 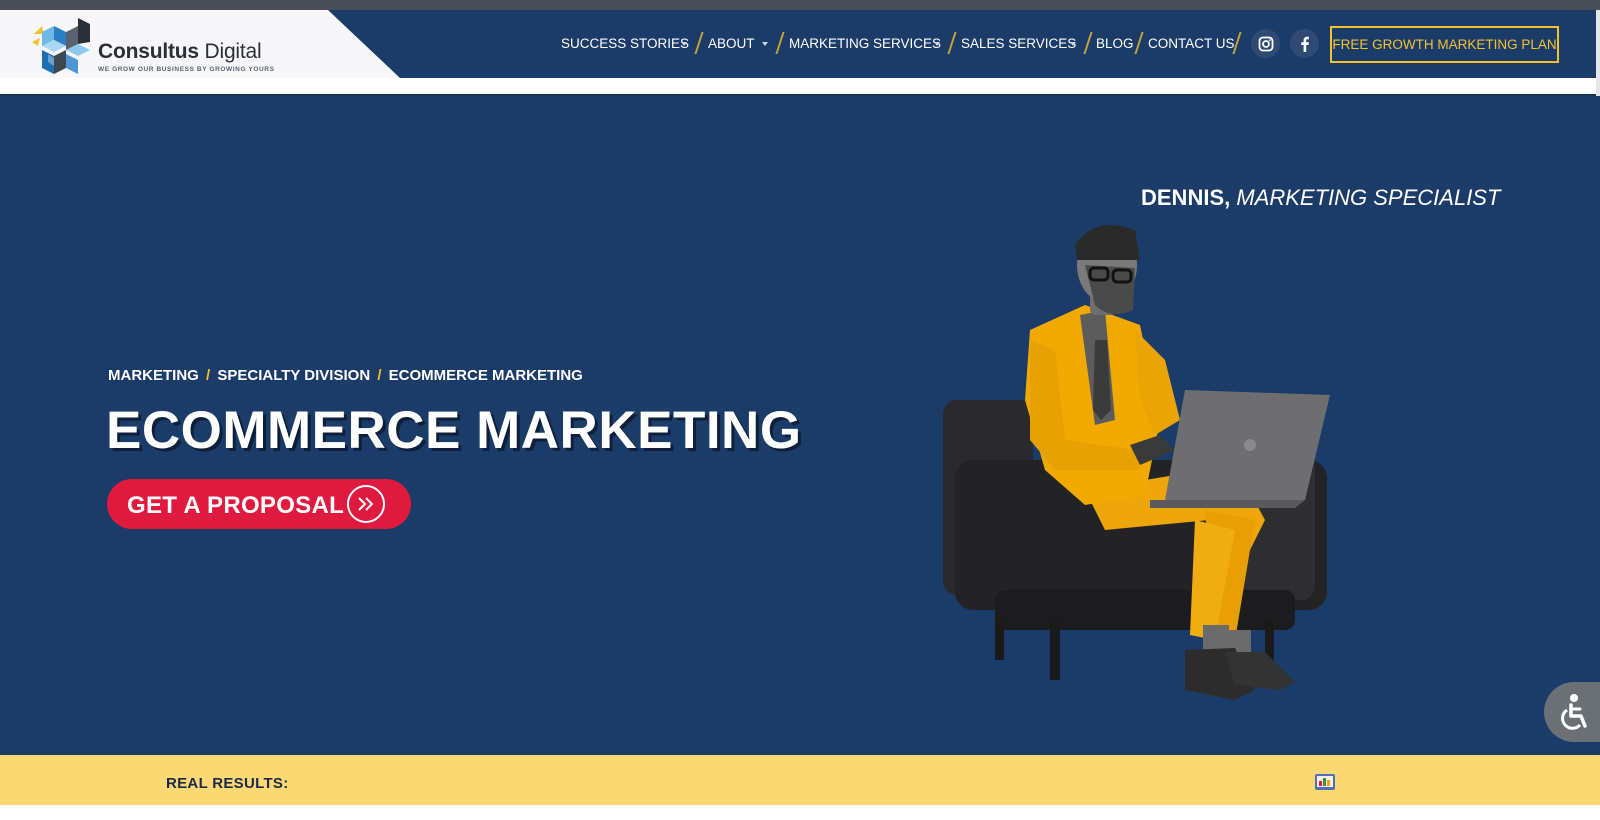 I want to click on nav-sales-services: SALES SERVICES, so click(x=1018, y=43).